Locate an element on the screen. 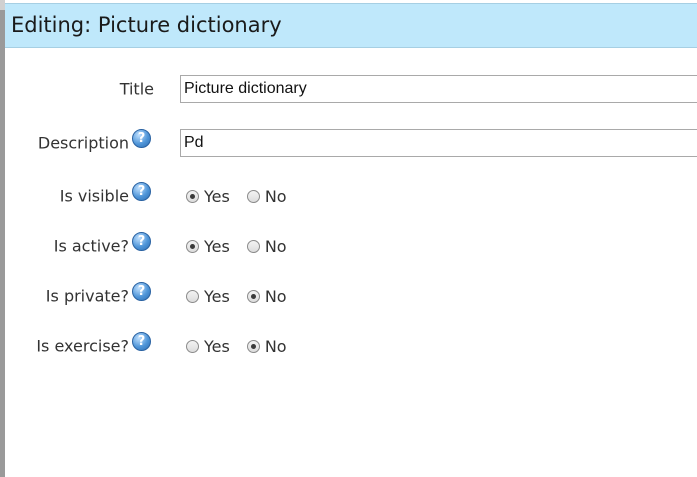 The height and width of the screenshot is (477, 697). is-visible-label: Is visible is located at coordinates (94, 196).